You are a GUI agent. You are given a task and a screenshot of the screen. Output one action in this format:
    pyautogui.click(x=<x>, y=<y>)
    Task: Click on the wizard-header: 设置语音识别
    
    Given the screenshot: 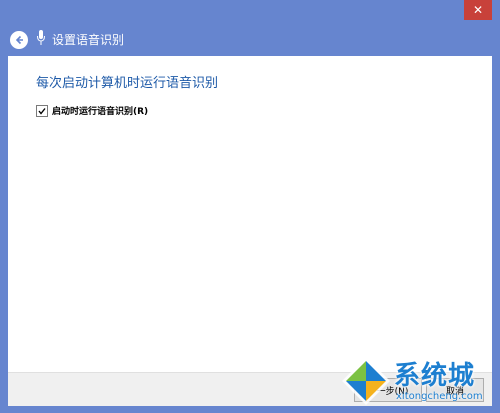 What is the action you would take?
    pyautogui.click(x=250, y=39)
    